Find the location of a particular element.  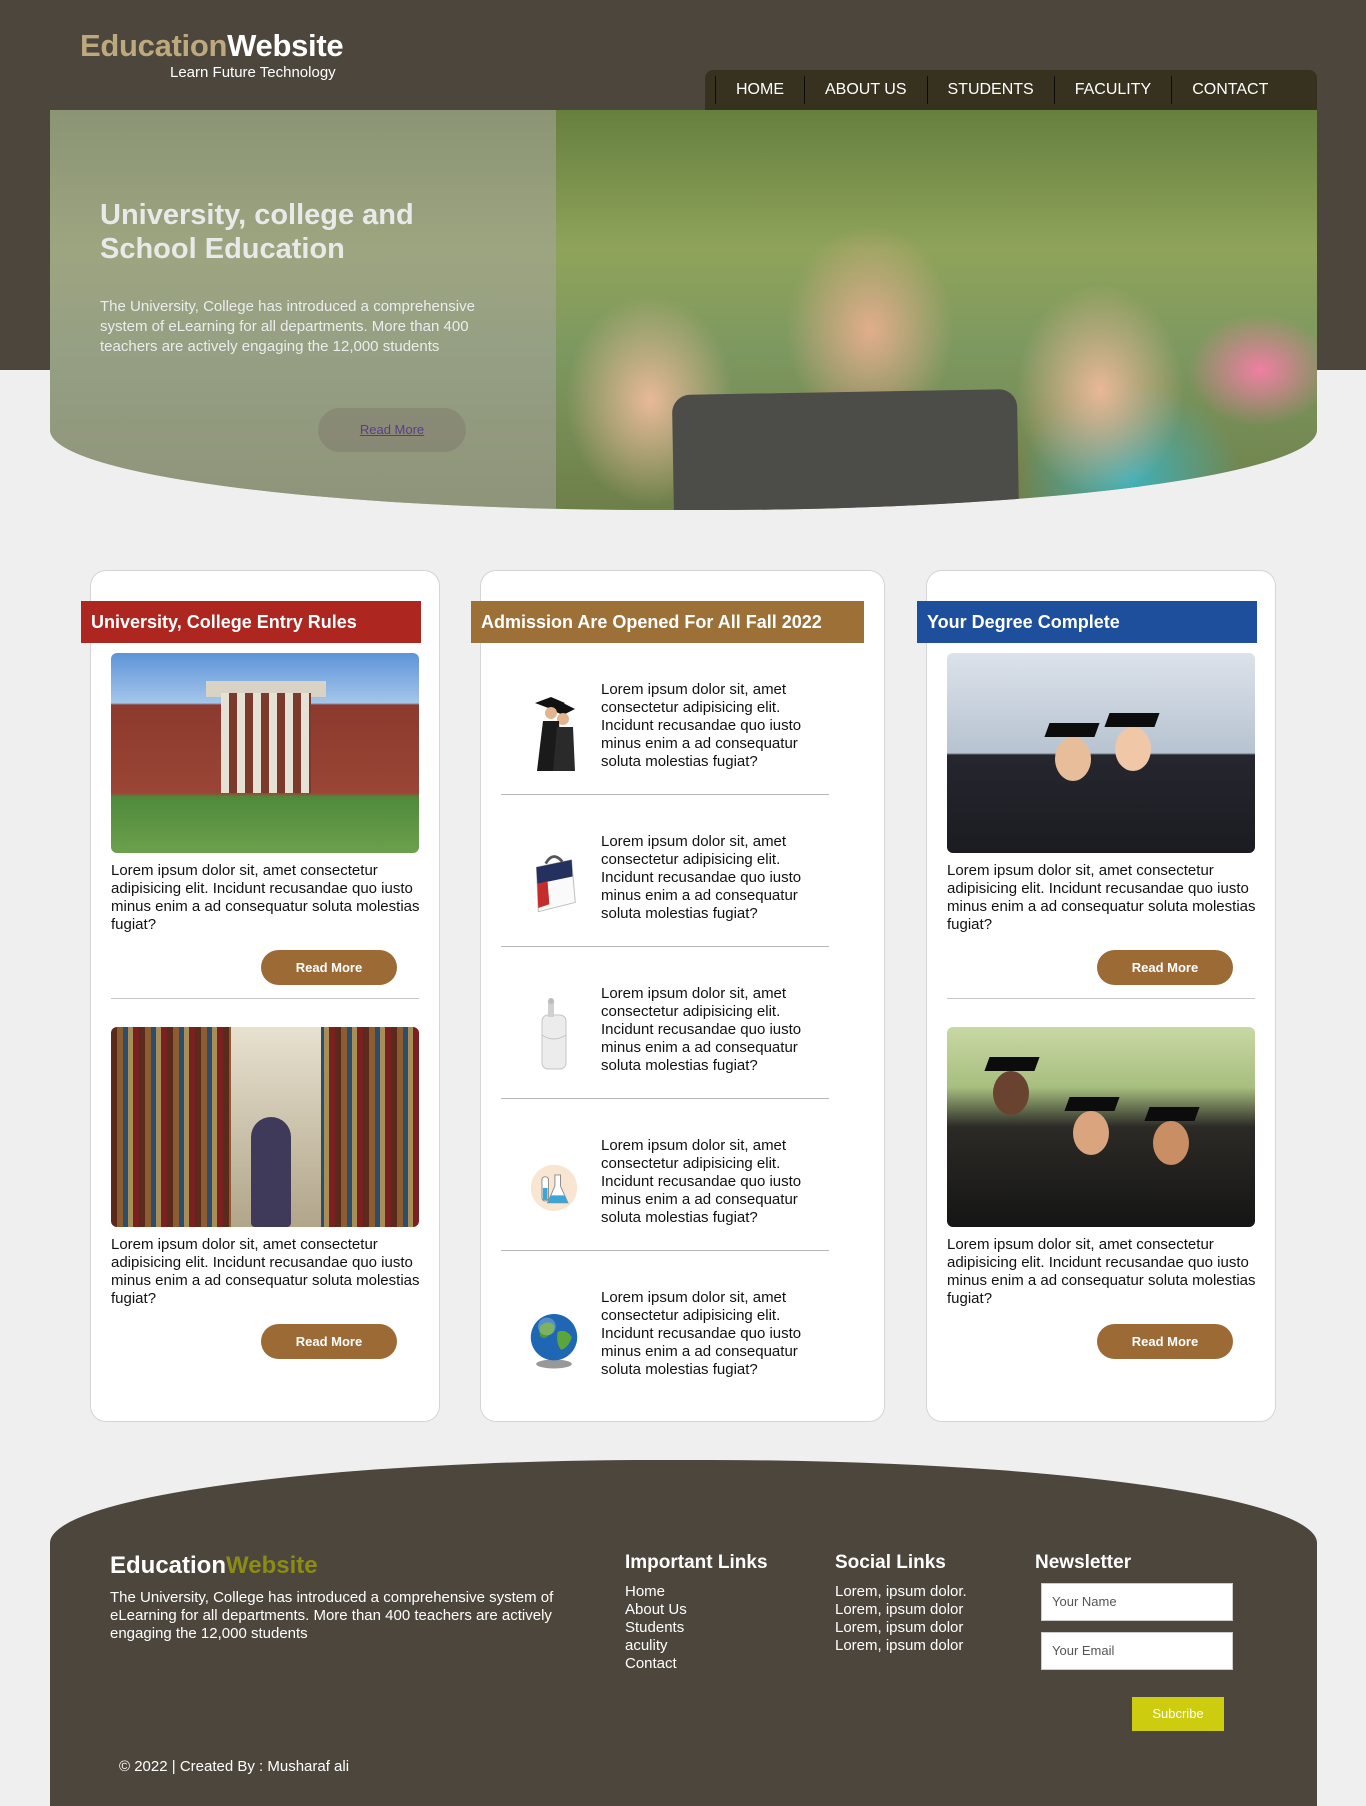

main-nav: HOME ABOUT US STUDENTS FACULITY CONTACT is located at coordinates (1011, 90).